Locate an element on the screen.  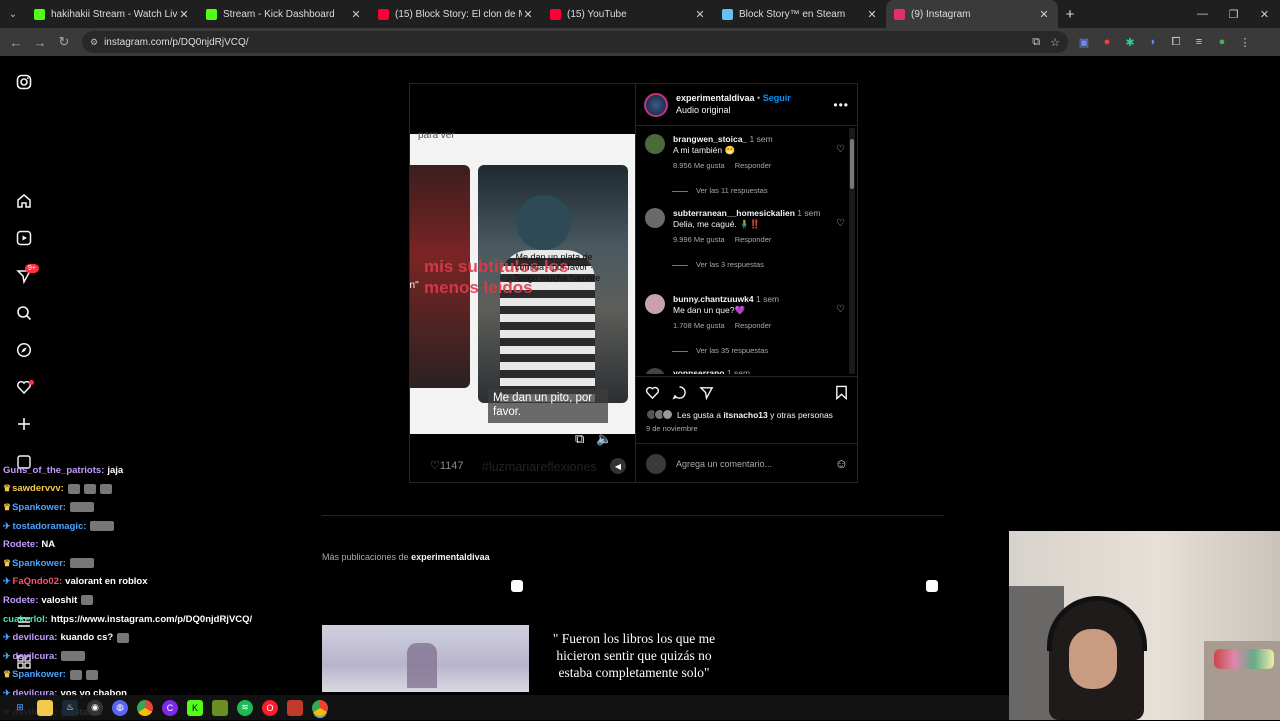
comment-likes: 9.996 Me gusta is located at coordinates (699, 239).